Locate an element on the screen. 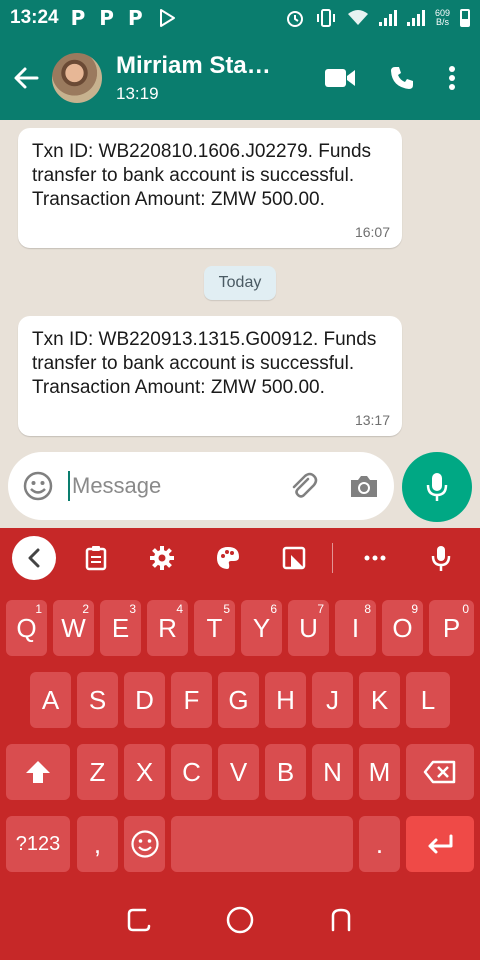 This screenshot has height=960, width=480. signal-1-icon is located at coordinates (387, 18).